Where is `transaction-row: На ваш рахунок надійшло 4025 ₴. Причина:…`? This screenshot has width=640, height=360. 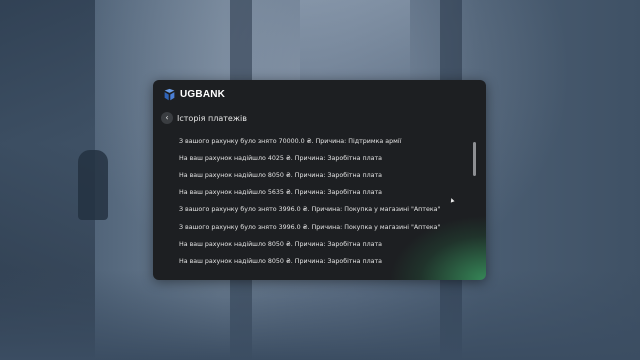 transaction-row: На ваш рахунок надійшло 4025 ₴. Причина:… is located at coordinates (281, 159).